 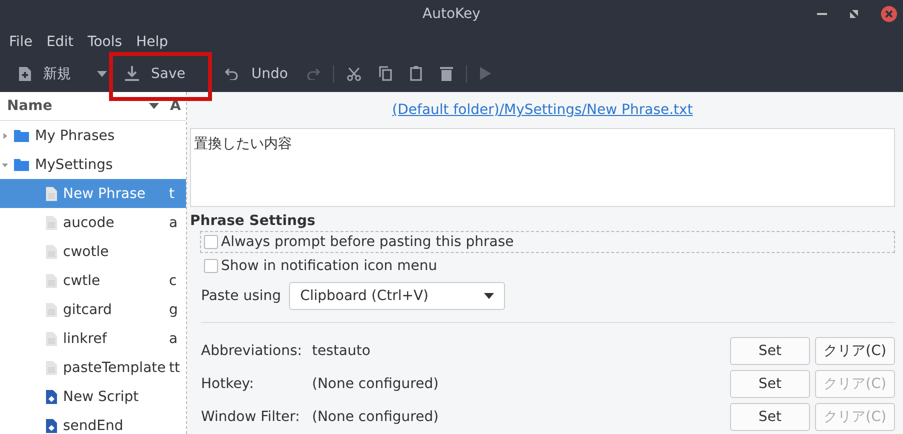 I want to click on checkbox: Show in notification icon menu, so click(x=547, y=266).